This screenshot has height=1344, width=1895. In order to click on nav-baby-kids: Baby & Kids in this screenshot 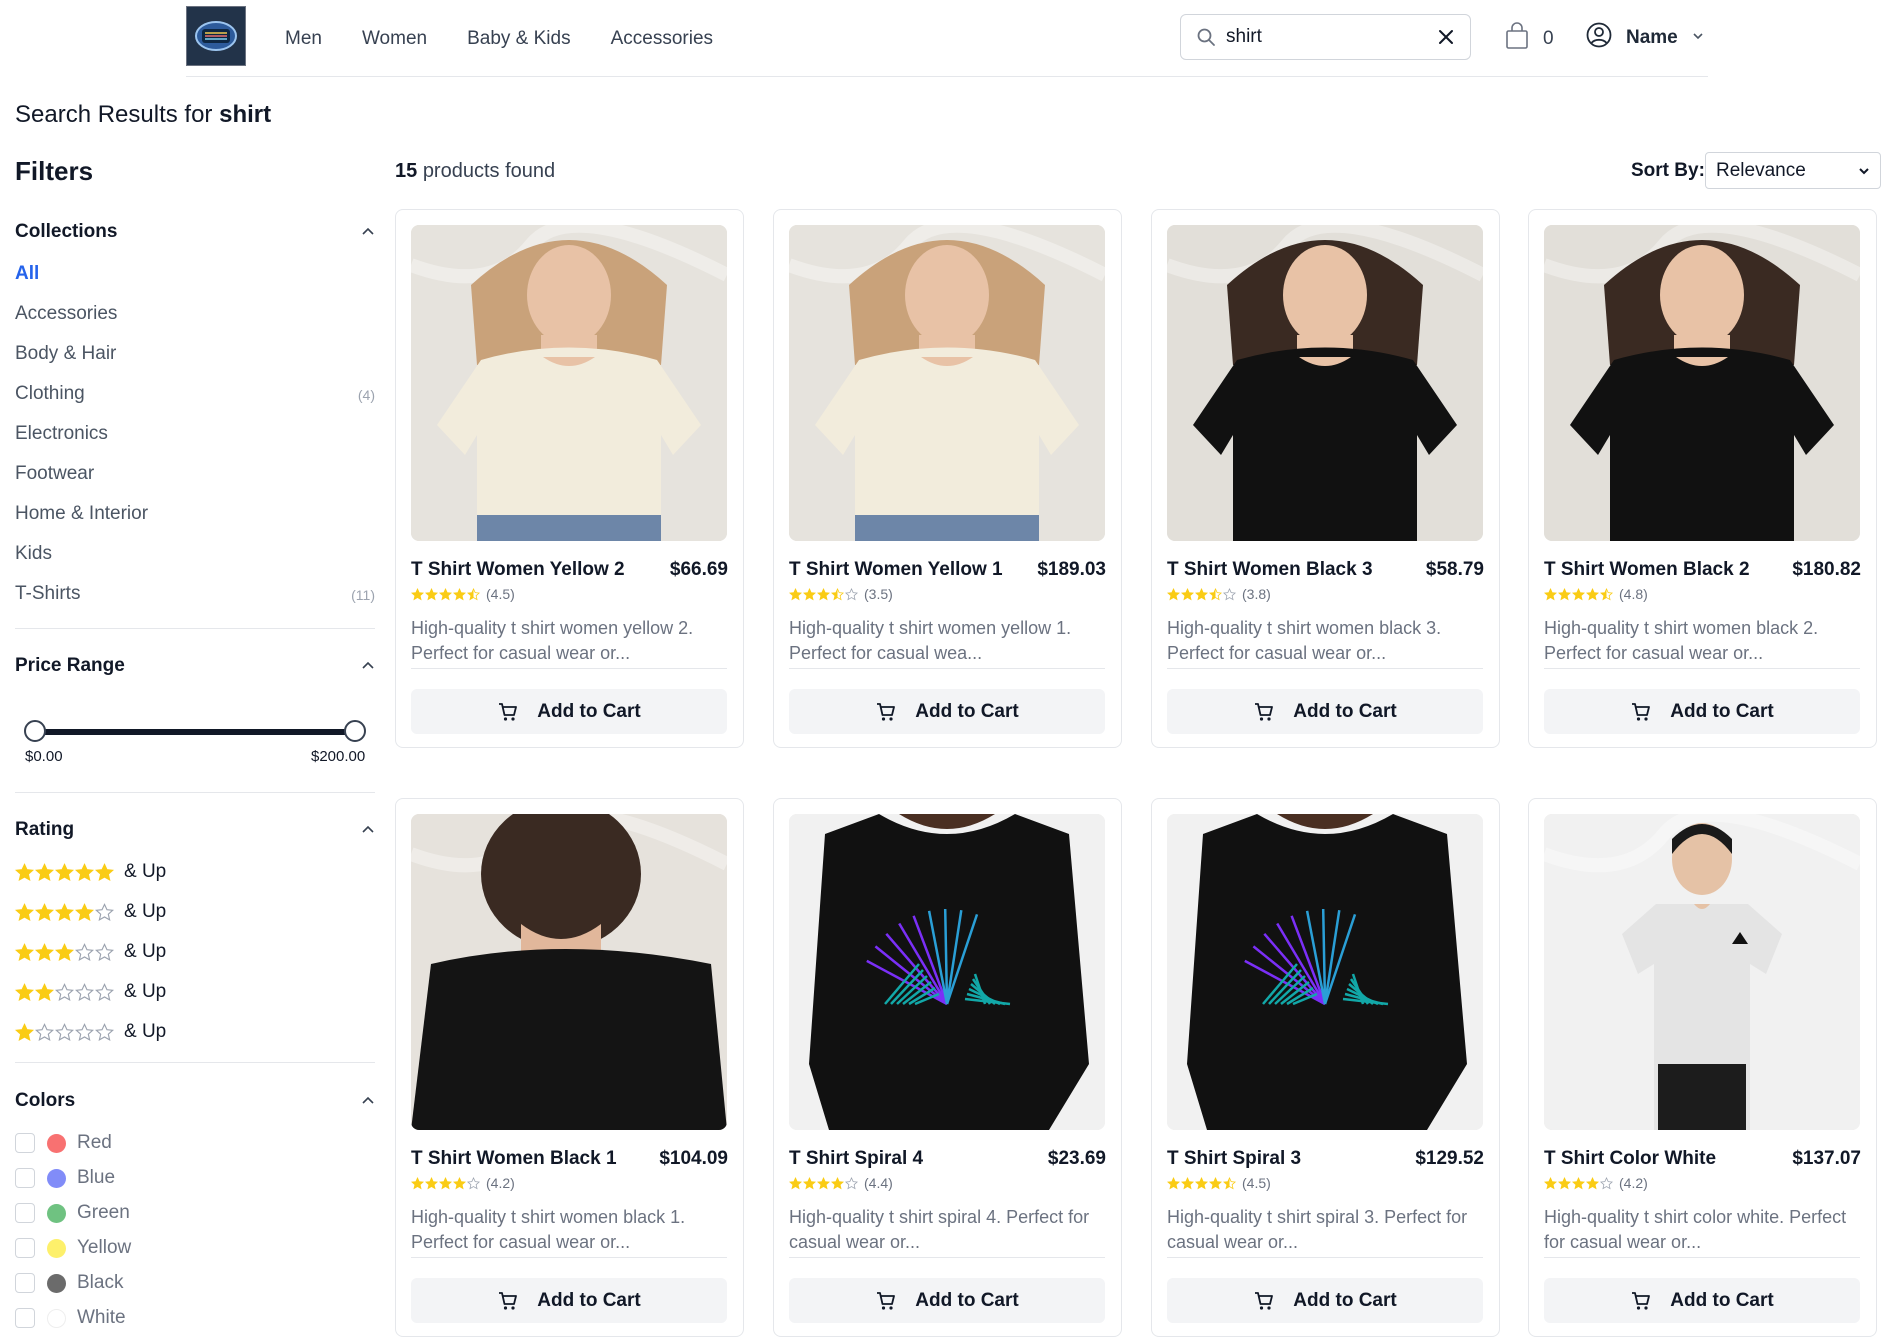, I will do `click(519, 39)`.